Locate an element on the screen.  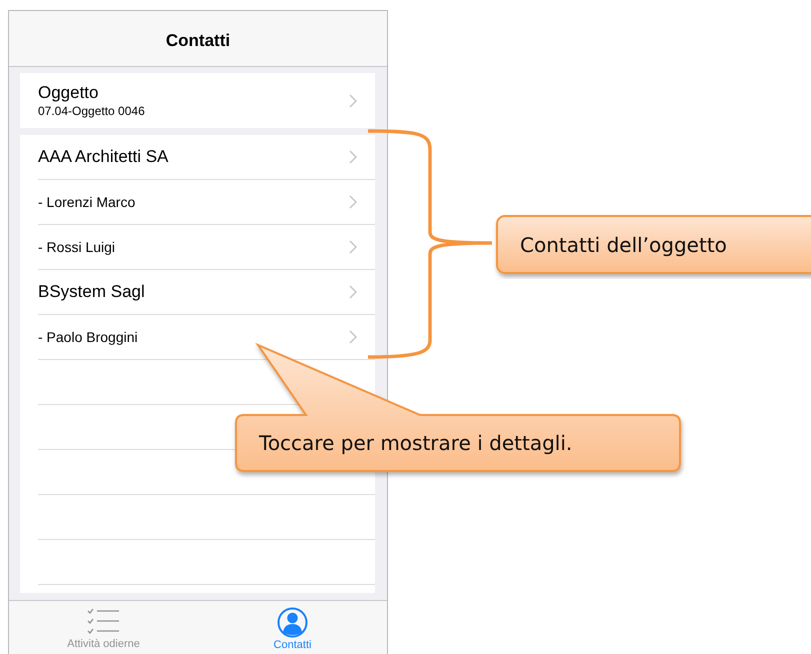
object-subtitle: 07.04-Oggetto 0046 is located at coordinates (92, 111).